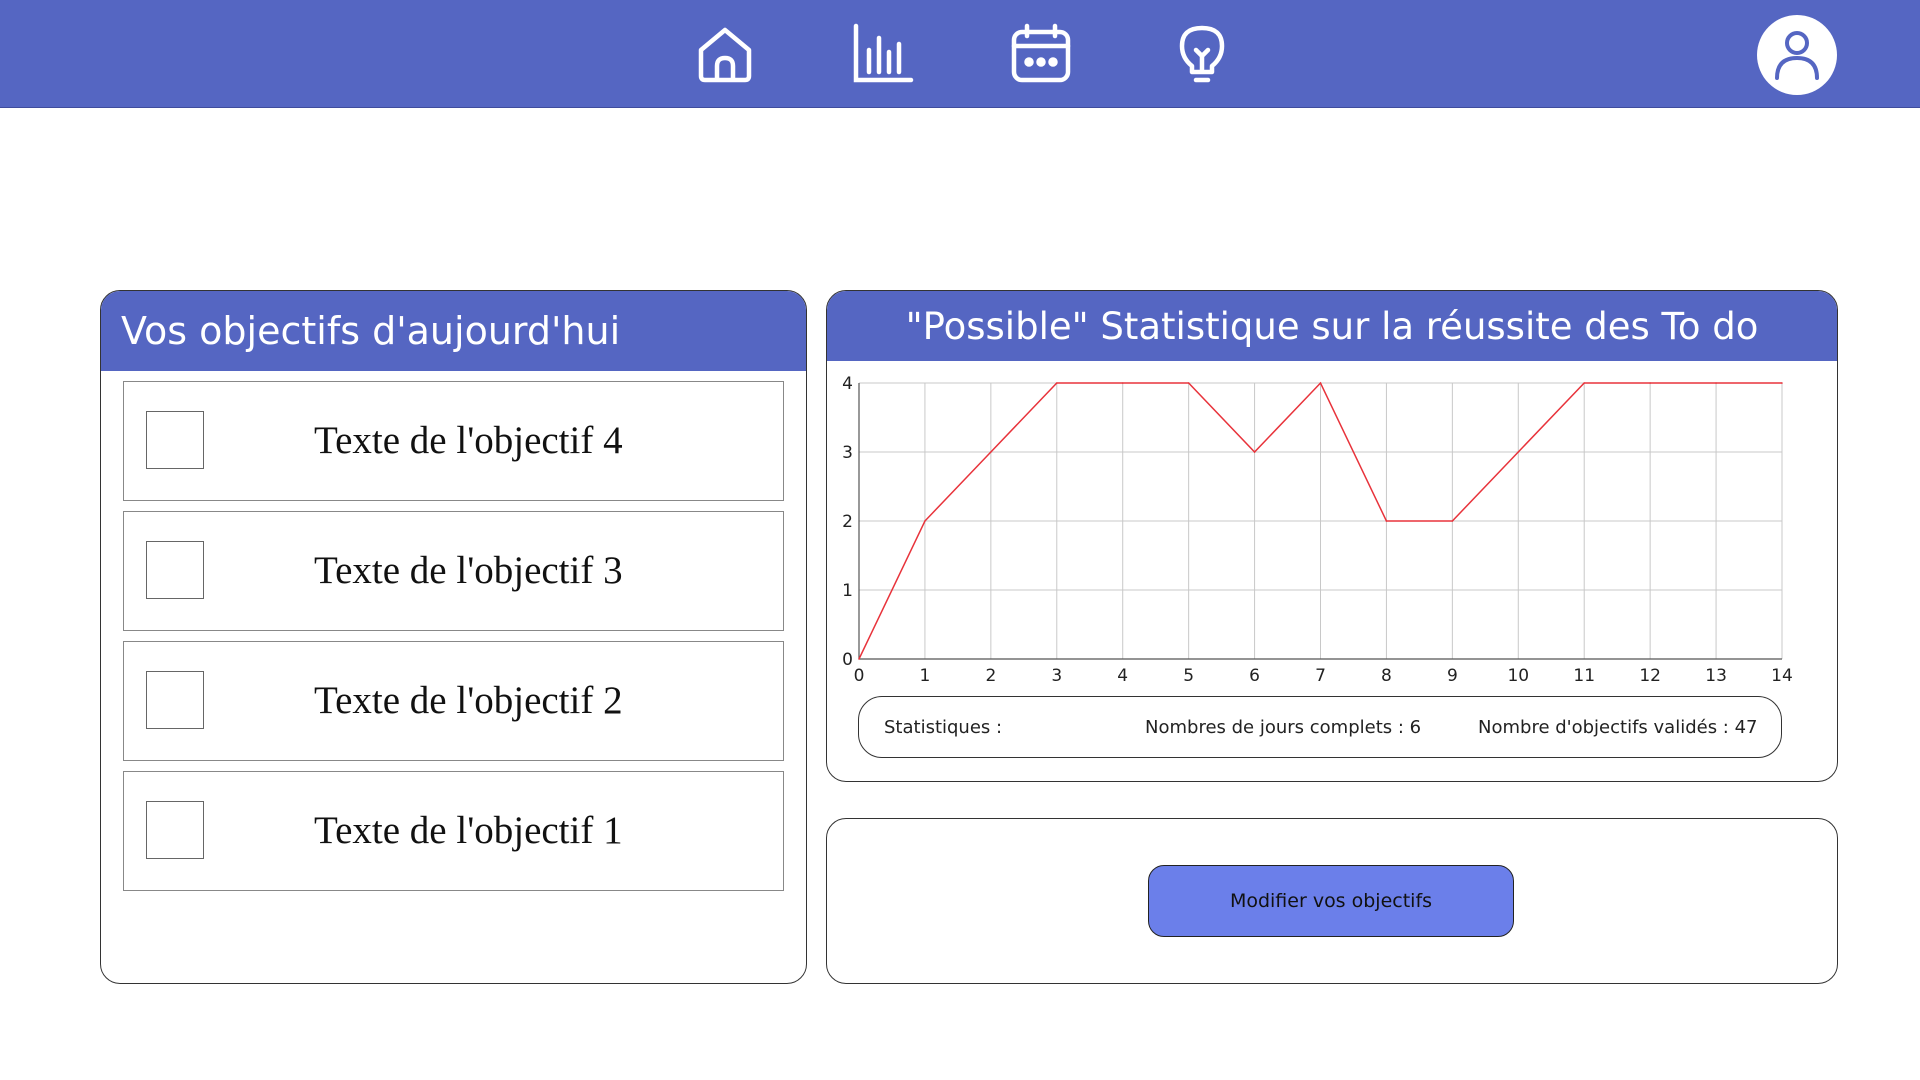 Image resolution: width=1920 pixels, height=1080 pixels. What do you see at coordinates (1518, 676) in the screenshot?
I see `x-tick-label: 10` at bounding box center [1518, 676].